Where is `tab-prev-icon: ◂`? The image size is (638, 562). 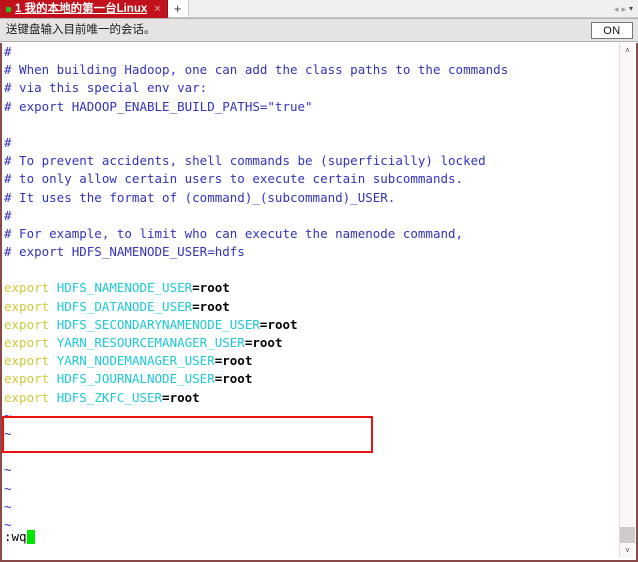 tab-prev-icon: ◂ is located at coordinates (616, 9).